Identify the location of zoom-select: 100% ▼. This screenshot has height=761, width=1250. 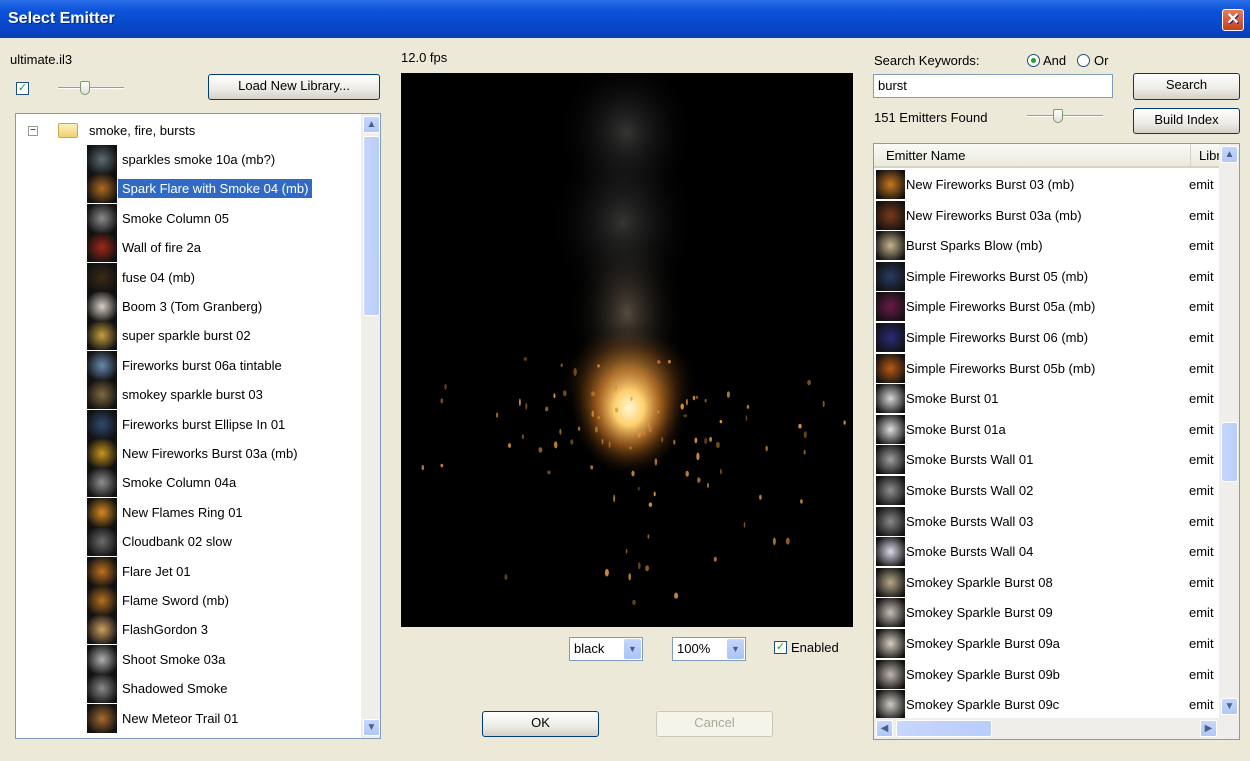
(709, 649).